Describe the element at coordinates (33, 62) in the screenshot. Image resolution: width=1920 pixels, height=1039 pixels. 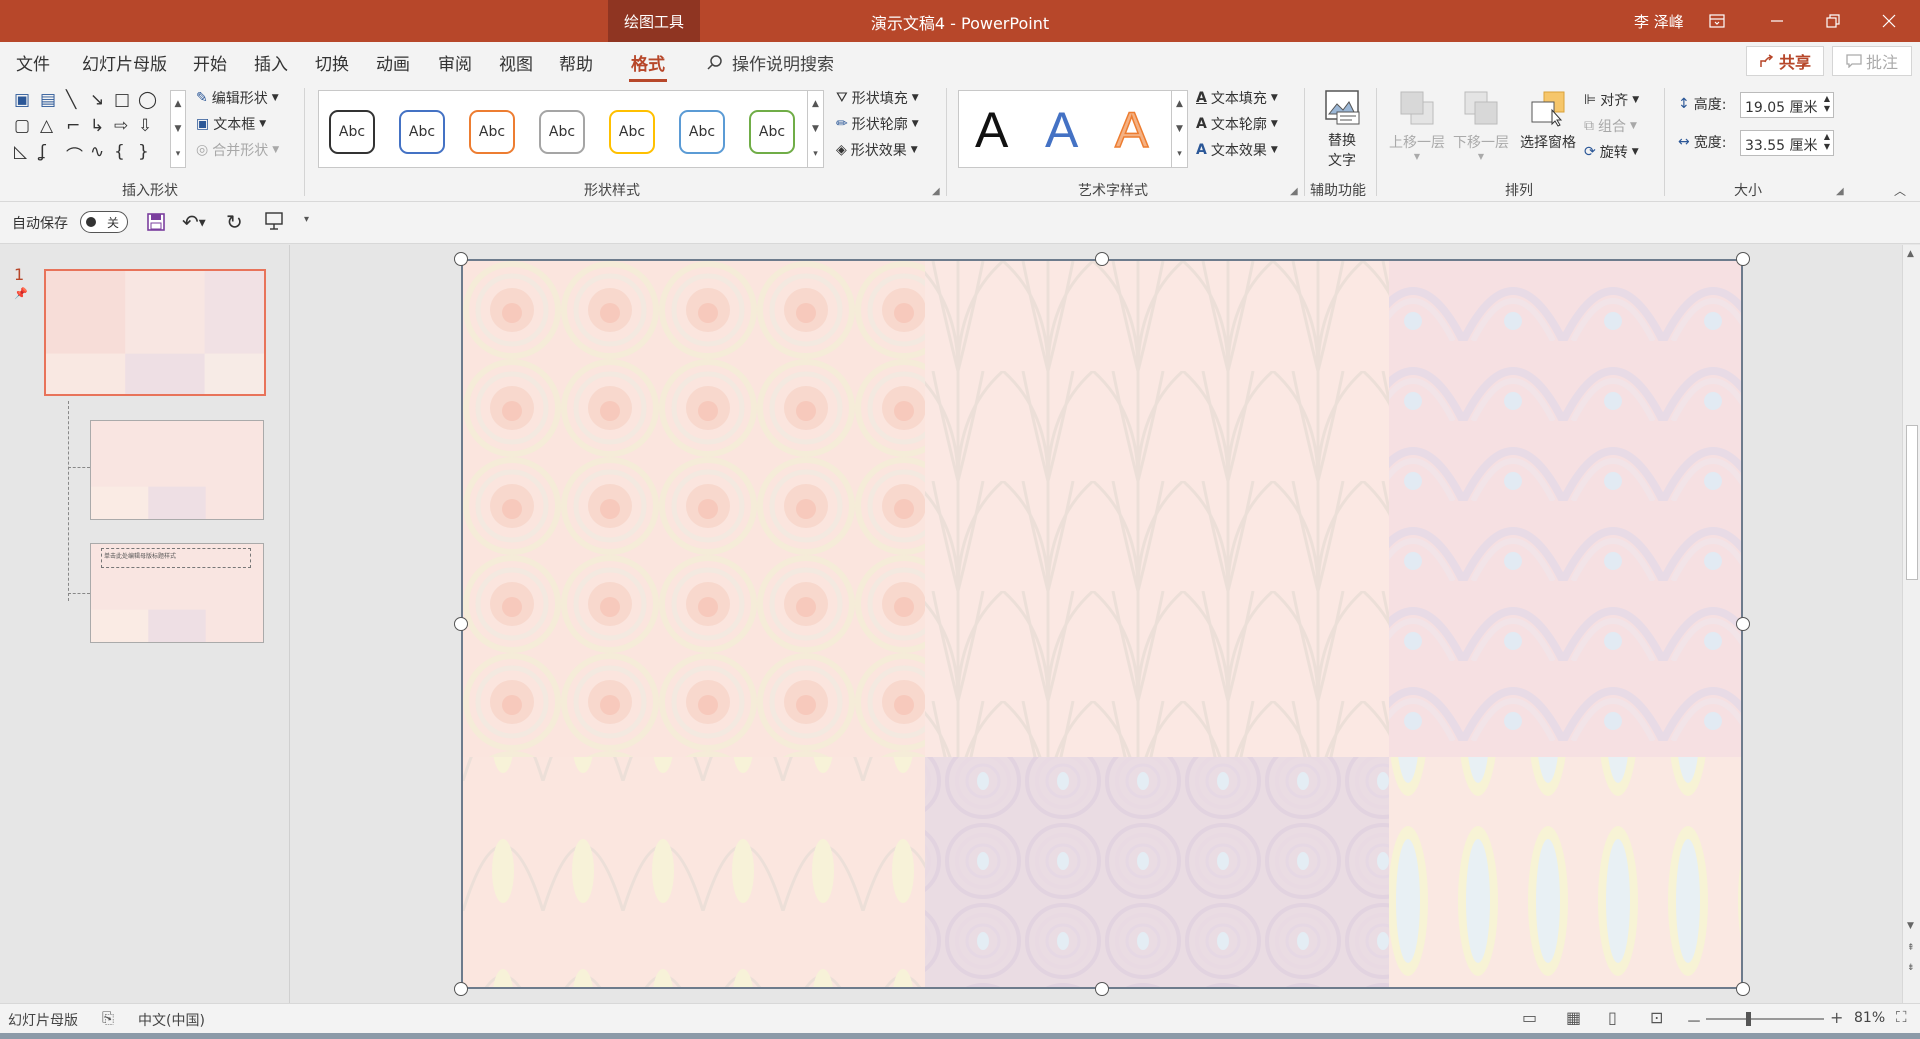
I see `tab-file: 文件` at that location.